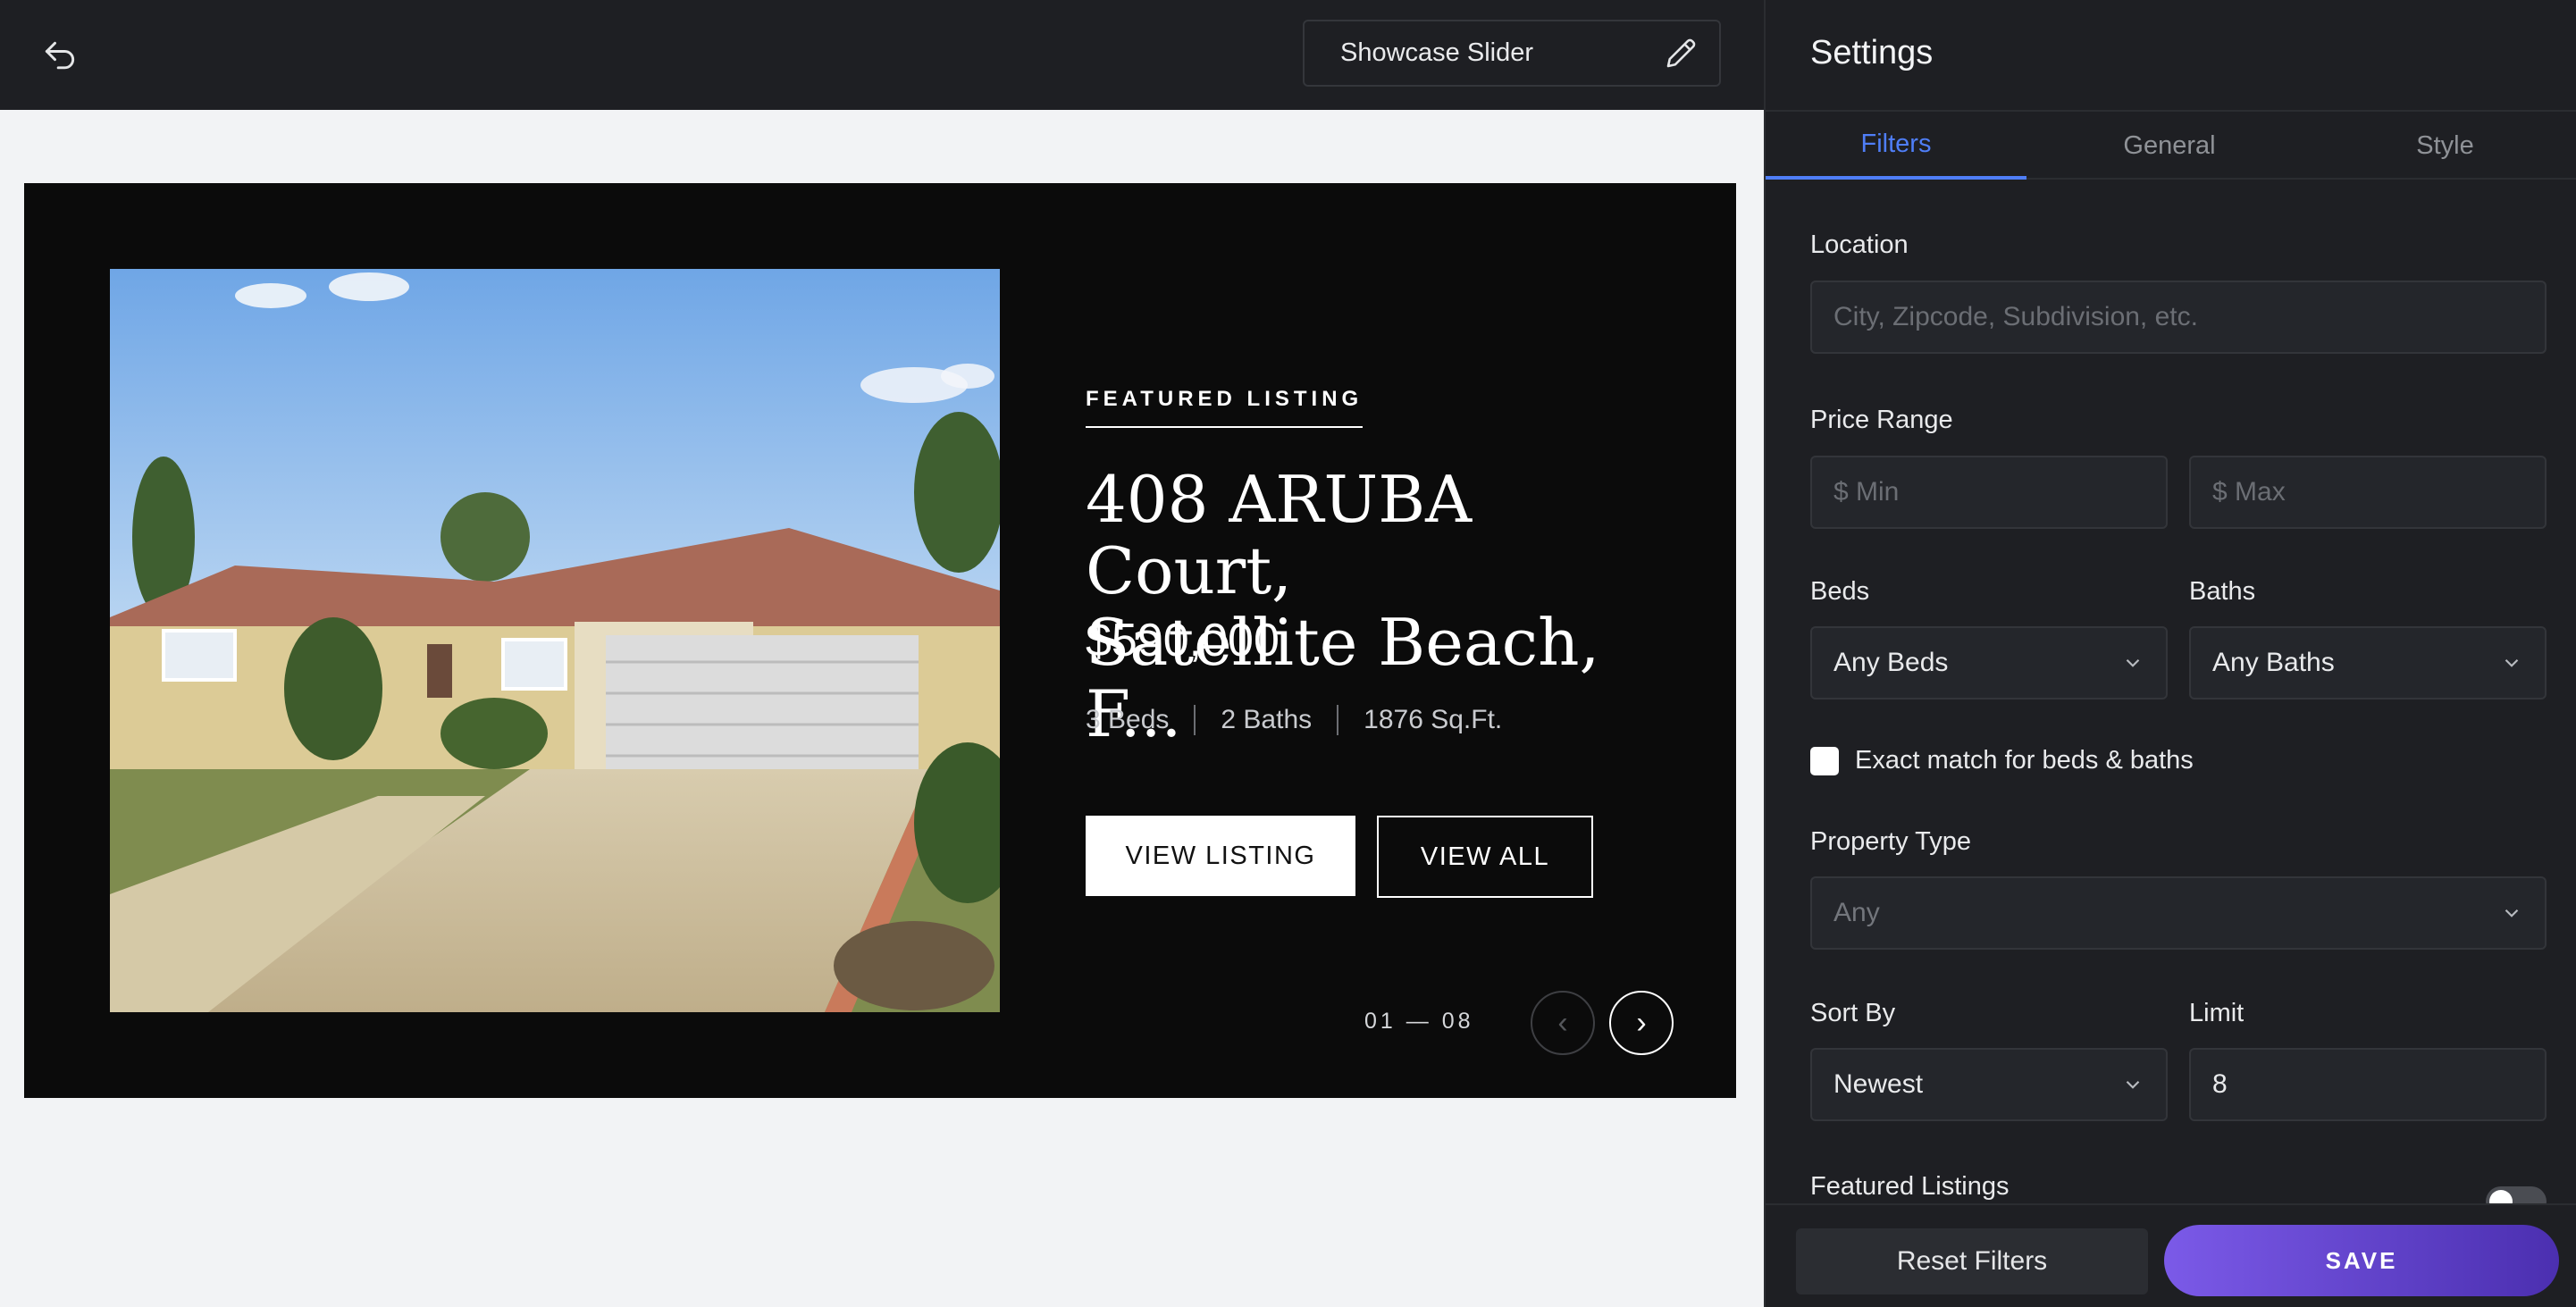  What do you see at coordinates (1267, 719) in the screenshot?
I see `baths-stat: 2 Baths` at bounding box center [1267, 719].